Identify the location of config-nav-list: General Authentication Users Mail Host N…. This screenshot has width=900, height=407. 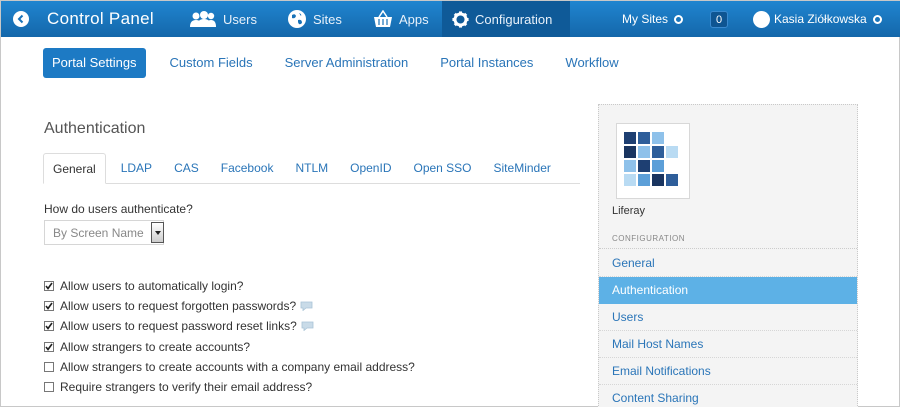
(728, 328).